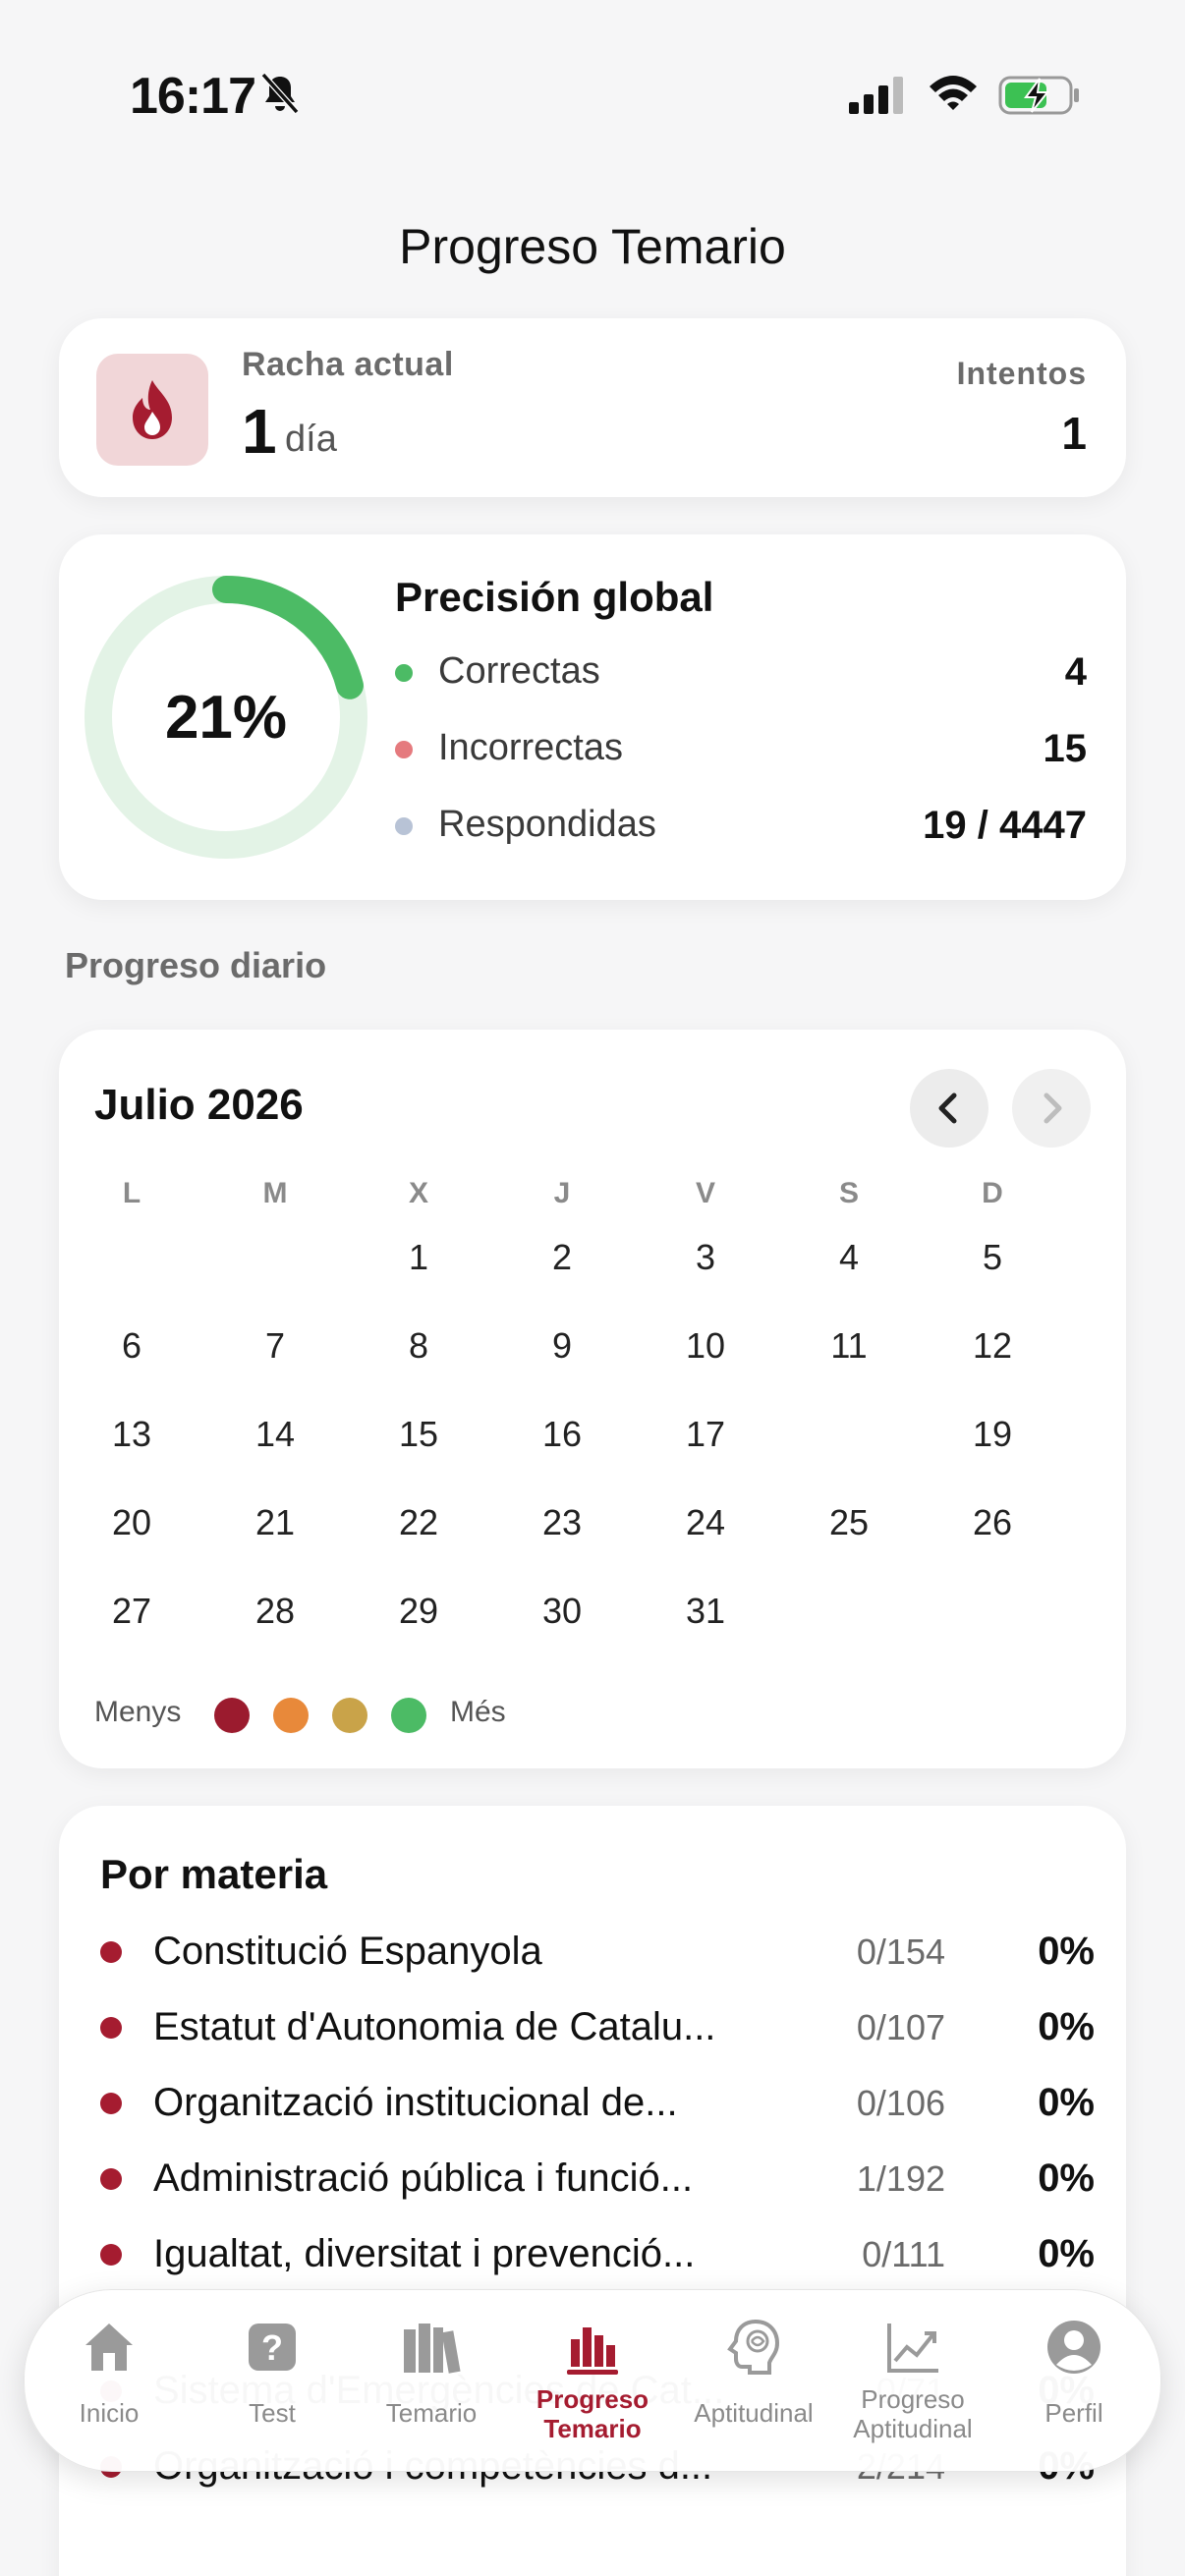  Describe the element at coordinates (849, 1346) in the screenshot. I see `calendar-day: 11` at that location.